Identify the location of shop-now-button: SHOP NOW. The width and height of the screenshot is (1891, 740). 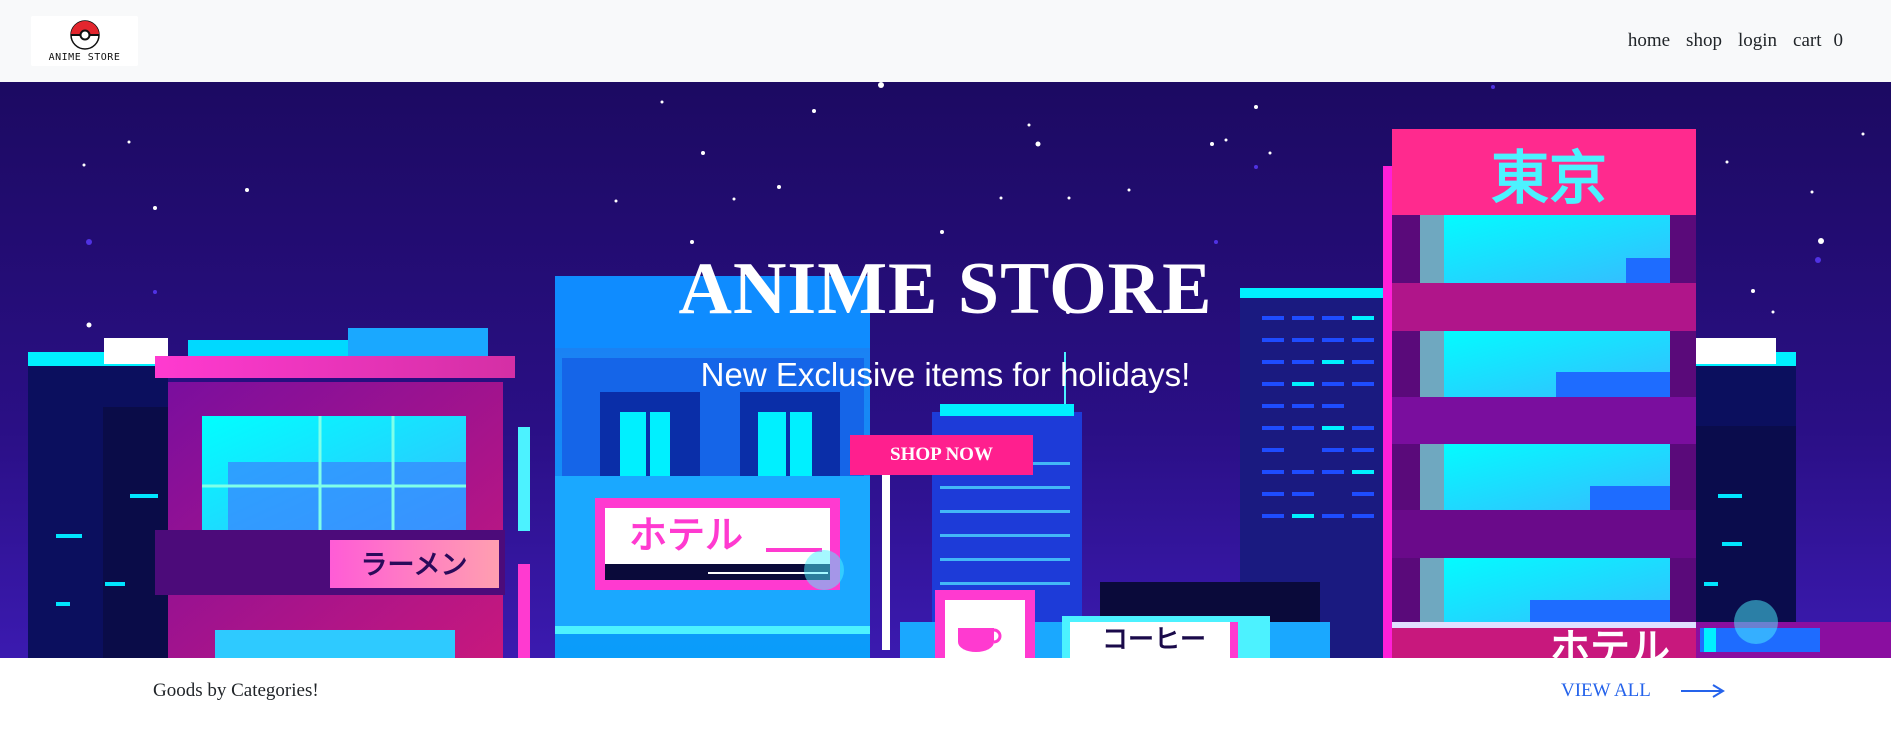
(941, 455).